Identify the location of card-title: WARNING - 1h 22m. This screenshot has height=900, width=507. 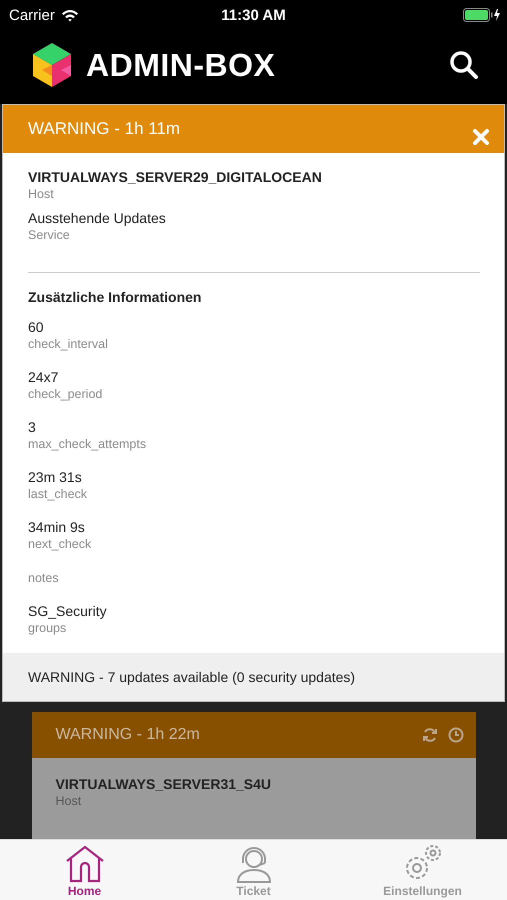
(128, 735).